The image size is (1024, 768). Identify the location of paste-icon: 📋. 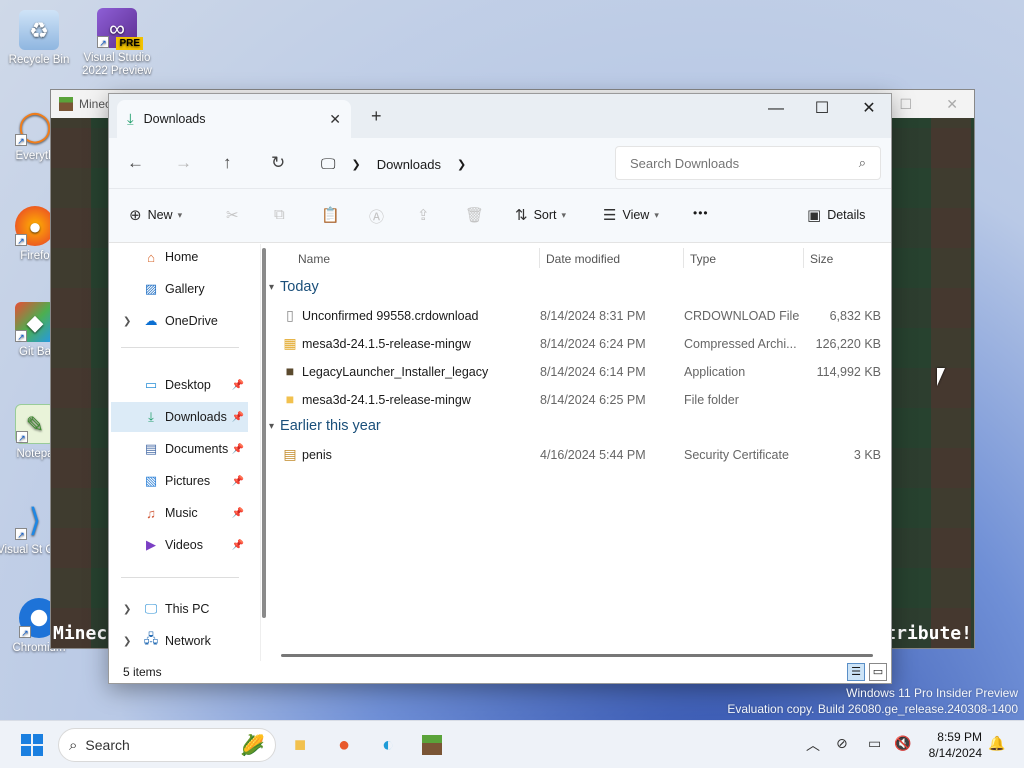
(330, 215).